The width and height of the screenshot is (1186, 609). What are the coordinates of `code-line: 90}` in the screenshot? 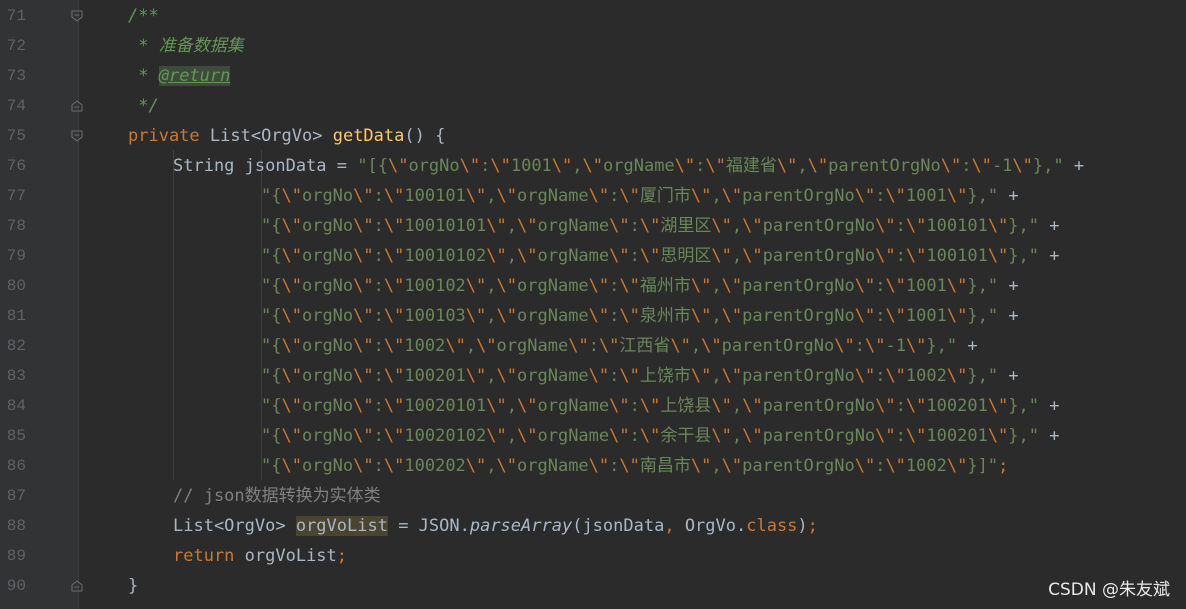 It's located at (593, 586).